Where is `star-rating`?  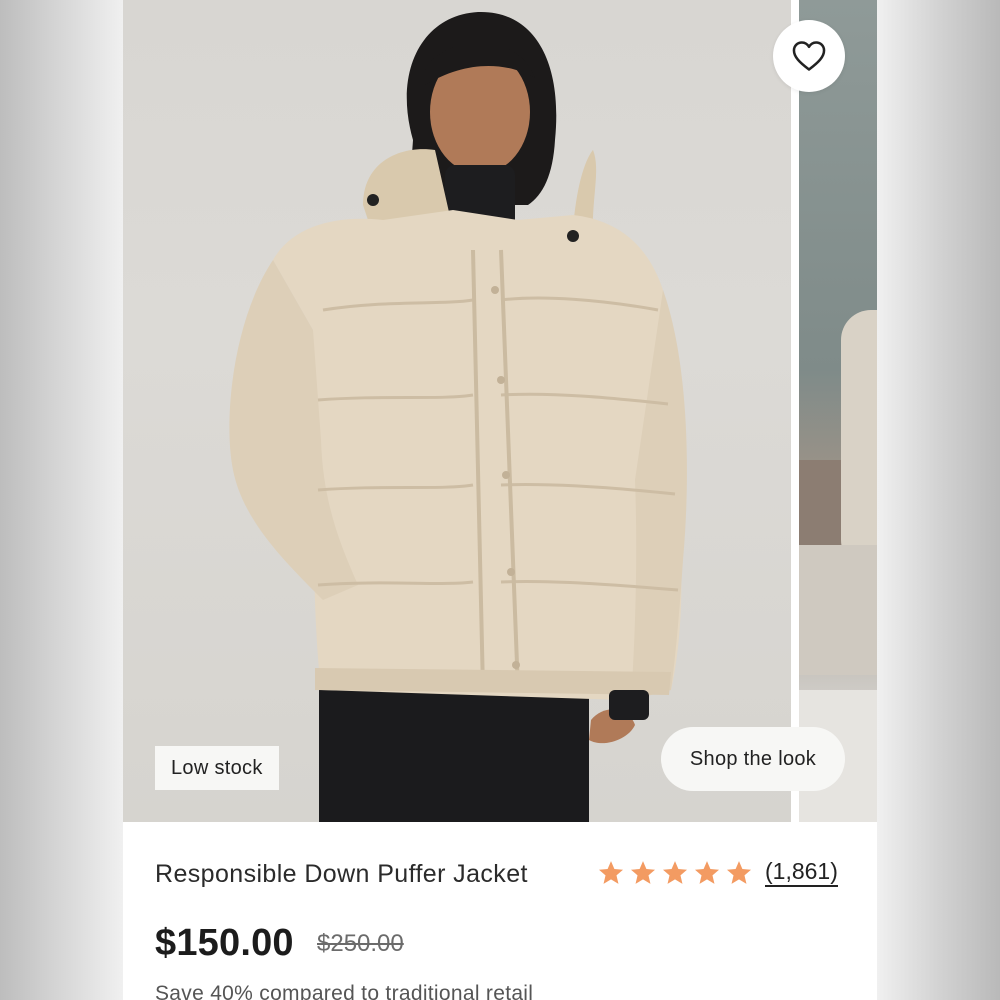
star-rating is located at coordinates (675, 873).